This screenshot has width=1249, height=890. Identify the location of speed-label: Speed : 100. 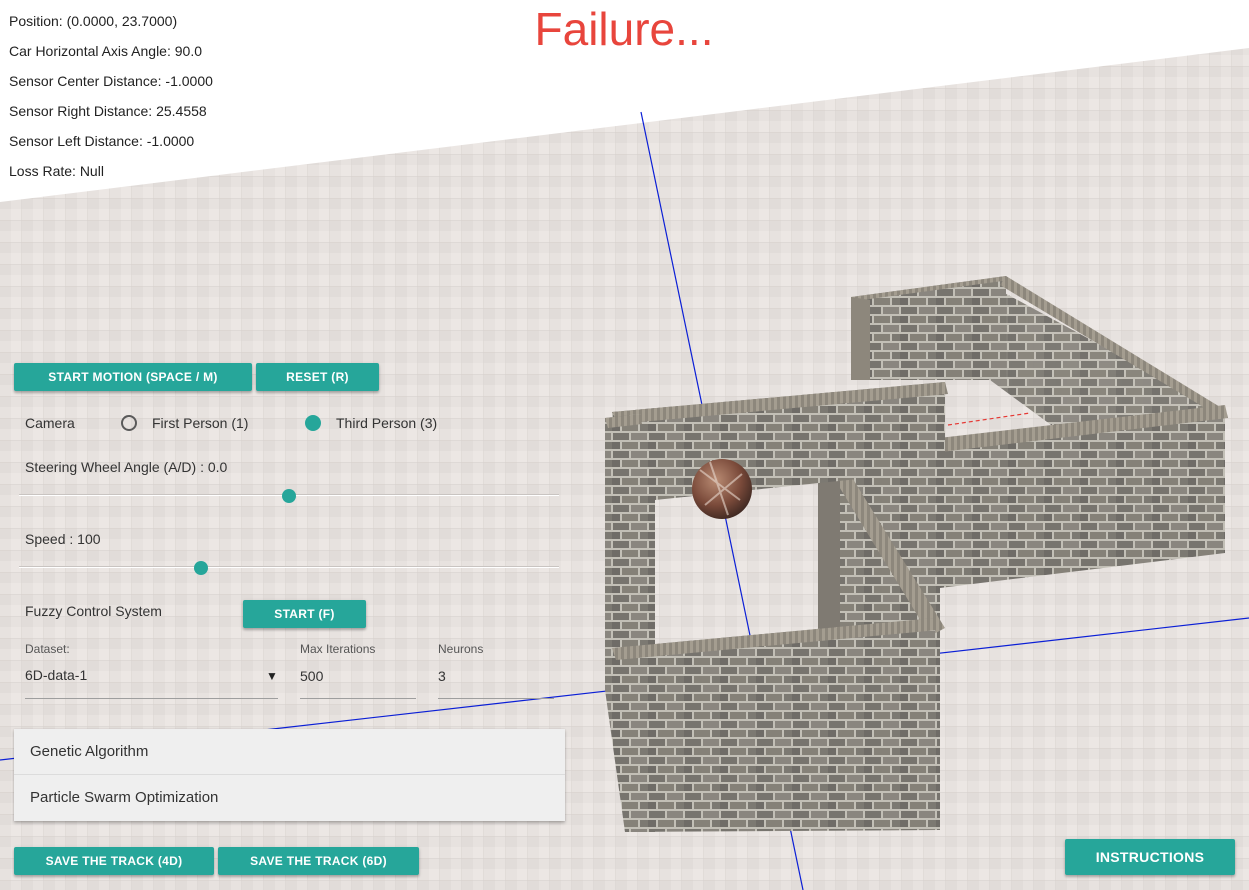
(63, 539).